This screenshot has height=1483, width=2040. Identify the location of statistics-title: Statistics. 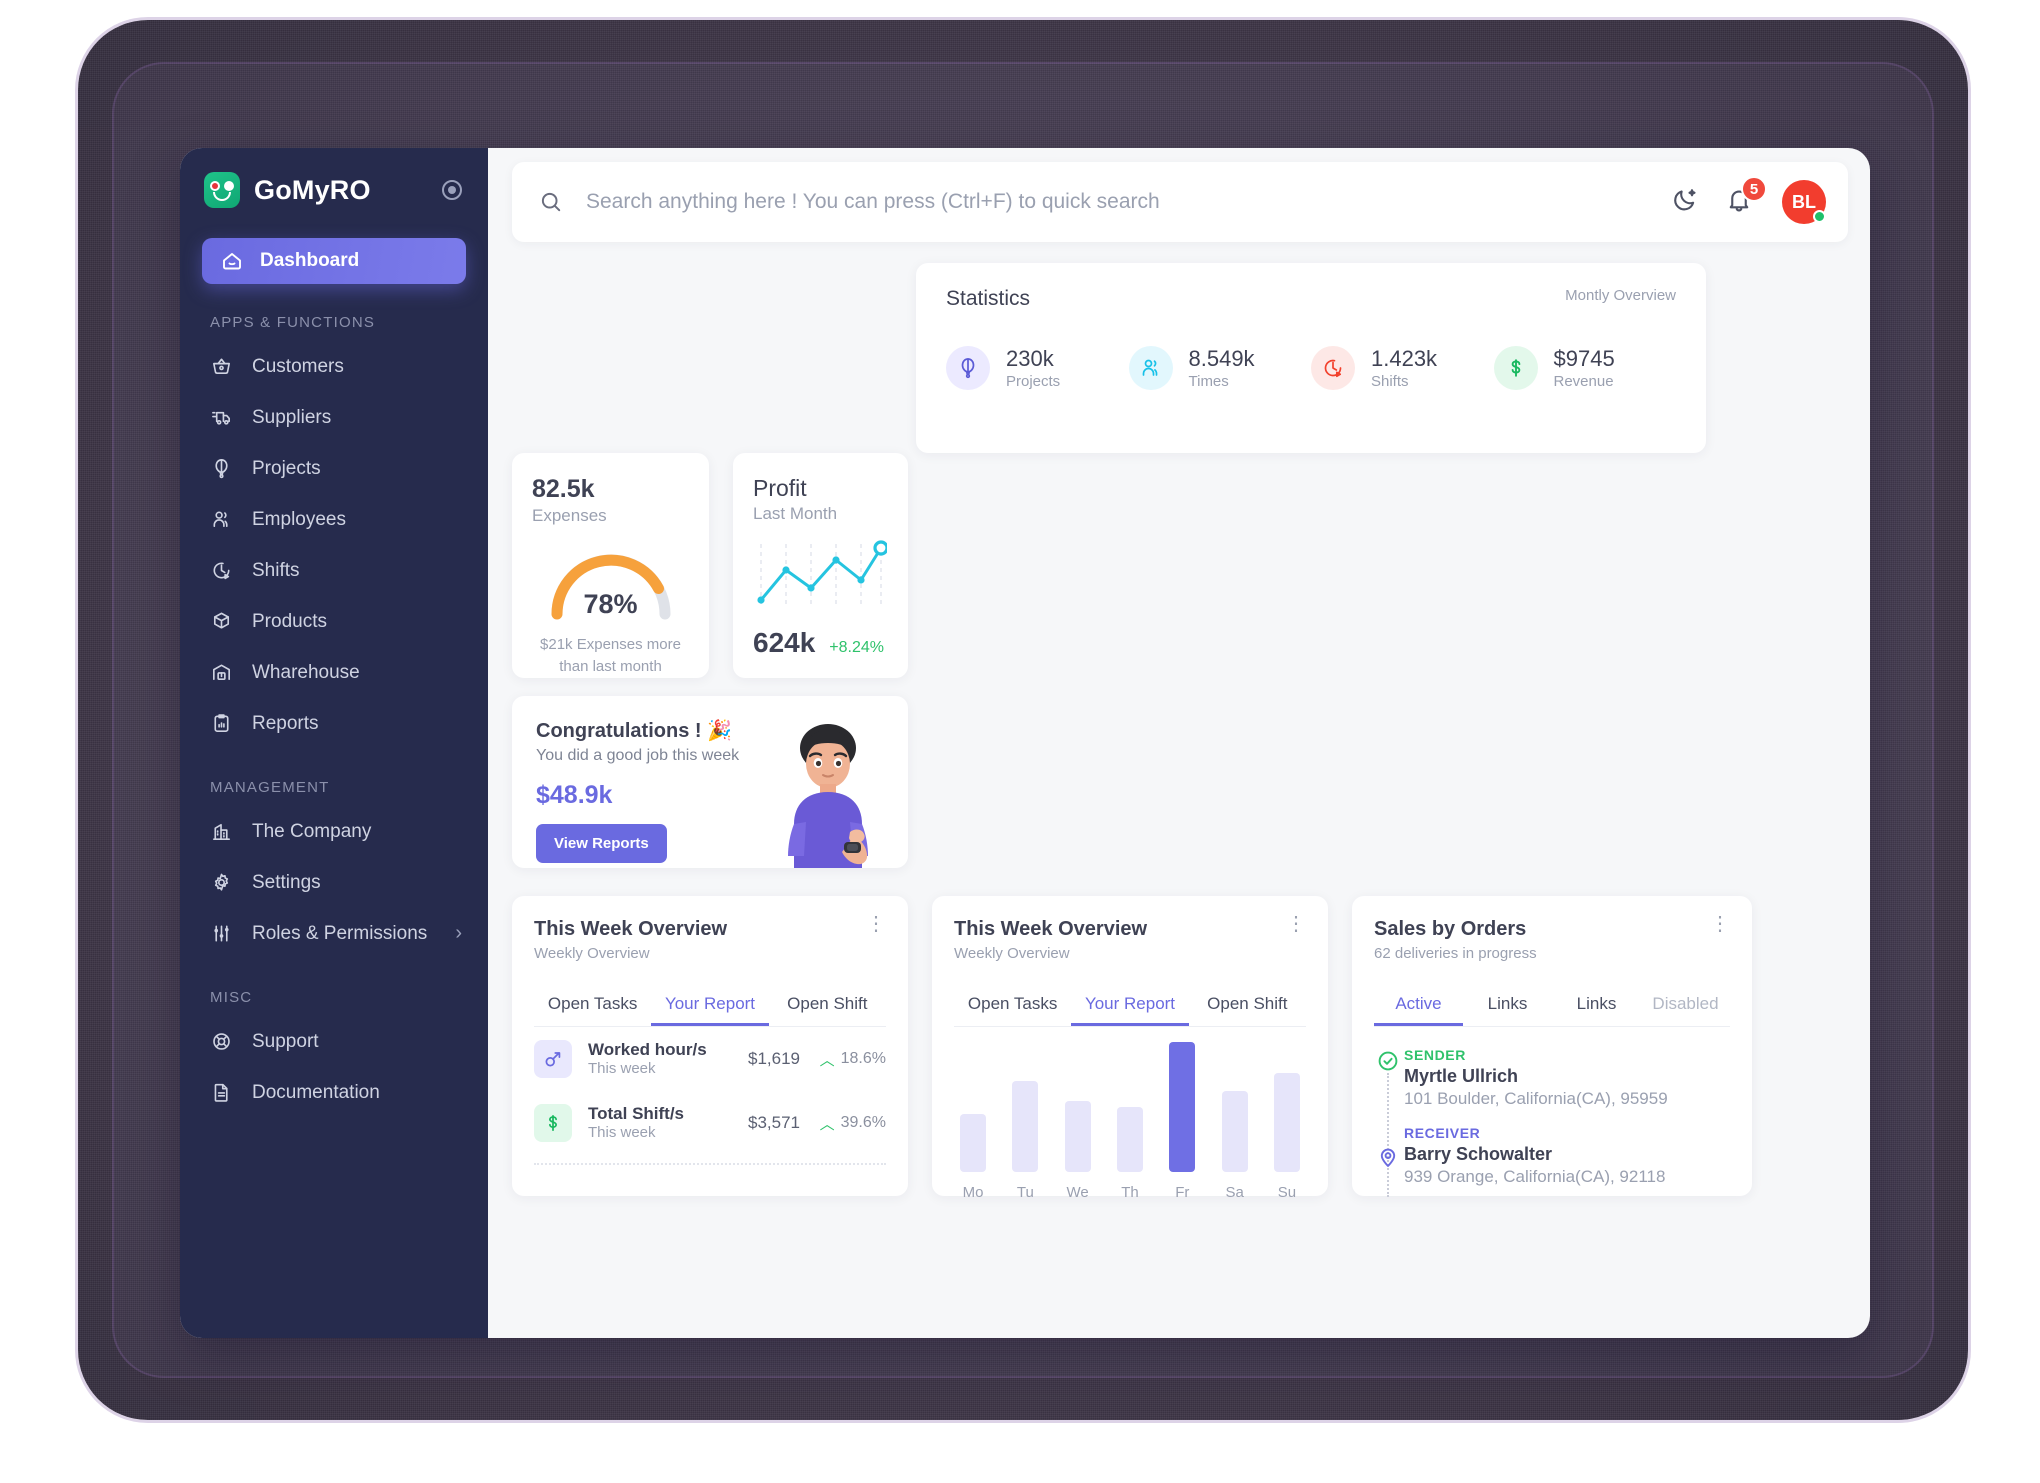
(988, 298).